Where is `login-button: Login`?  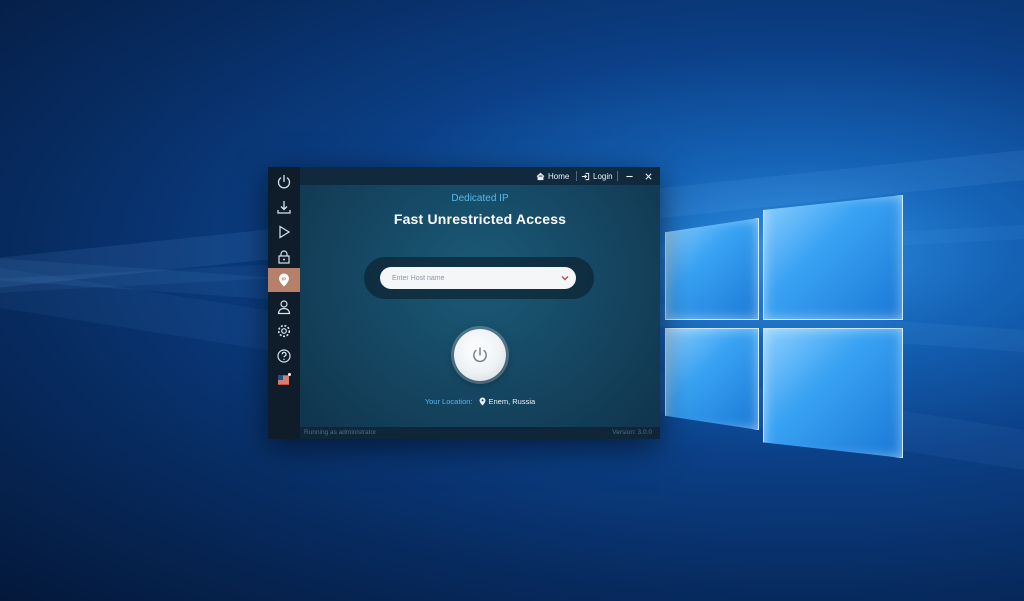
login-button: Login is located at coordinates (597, 176).